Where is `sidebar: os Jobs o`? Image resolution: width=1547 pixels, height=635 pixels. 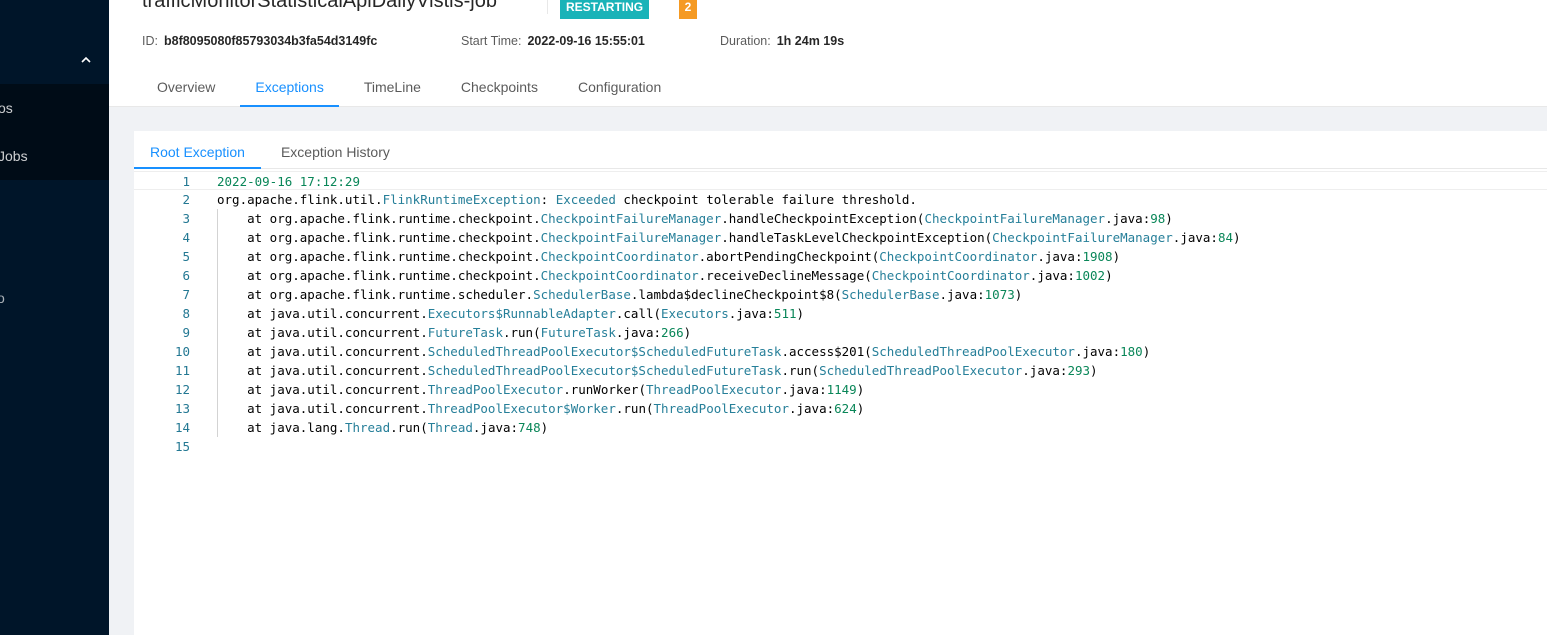 sidebar: os Jobs o is located at coordinates (54, 317).